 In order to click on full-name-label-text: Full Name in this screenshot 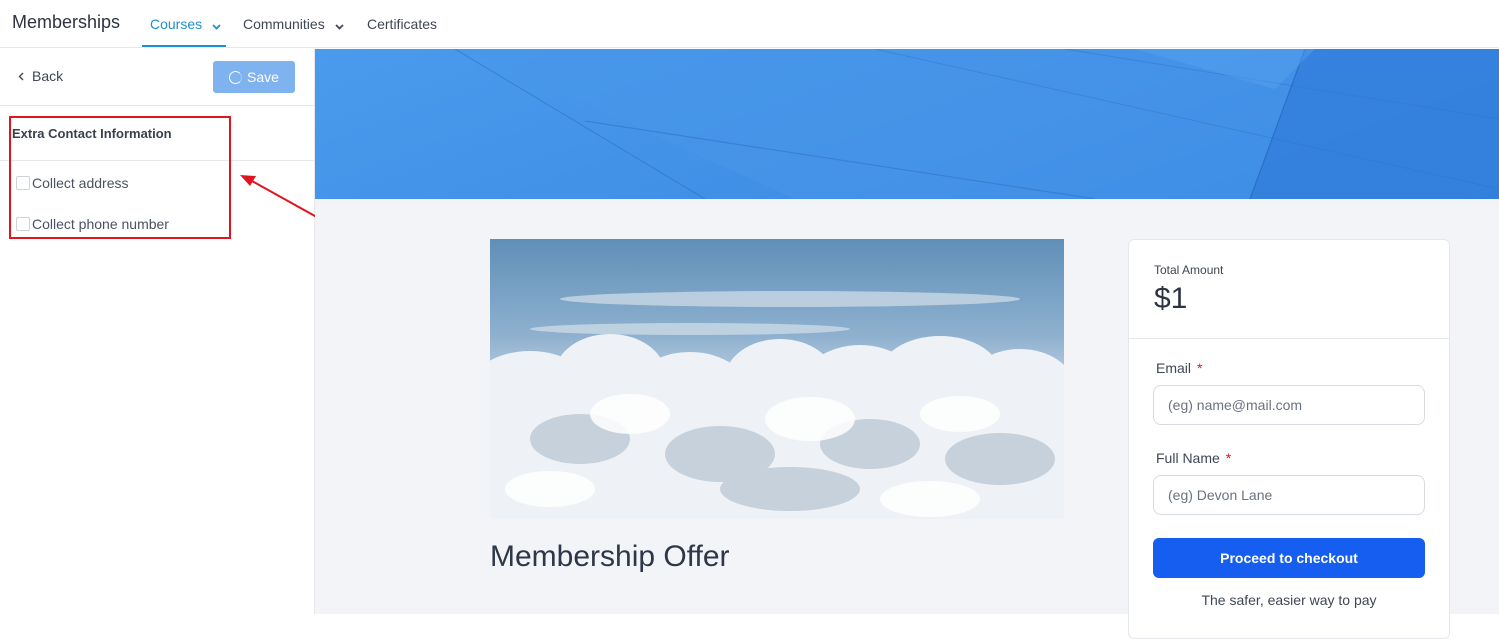, I will do `click(1188, 458)`.